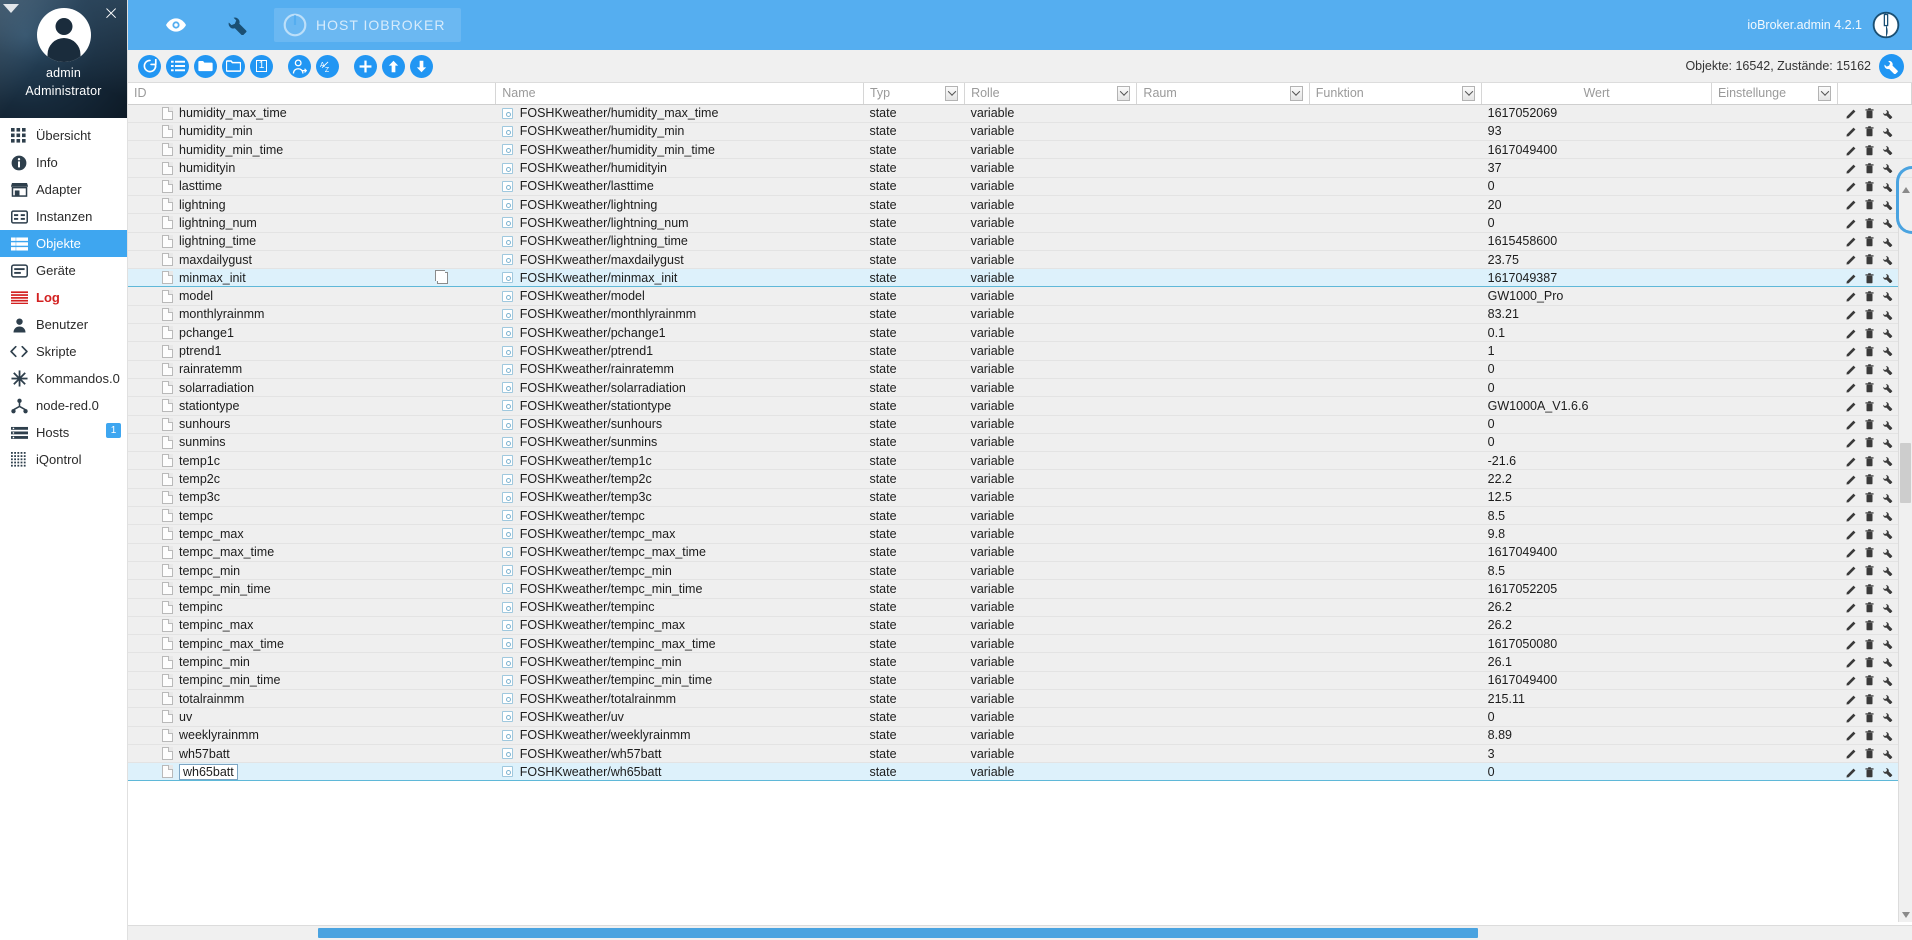  I want to click on cell-wert: GW1000_Pro, so click(1596, 296).